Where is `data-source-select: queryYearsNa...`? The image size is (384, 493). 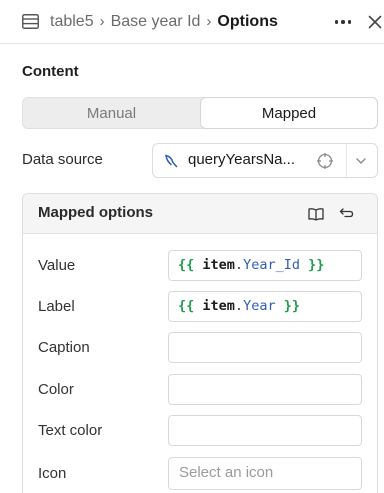 data-source-select: queryYearsNa... is located at coordinates (265, 160).